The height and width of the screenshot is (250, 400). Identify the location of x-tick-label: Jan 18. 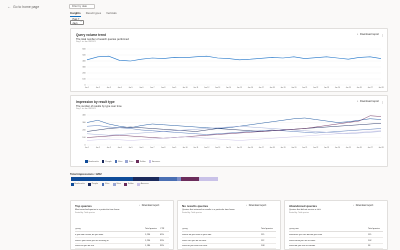
(272, 88).